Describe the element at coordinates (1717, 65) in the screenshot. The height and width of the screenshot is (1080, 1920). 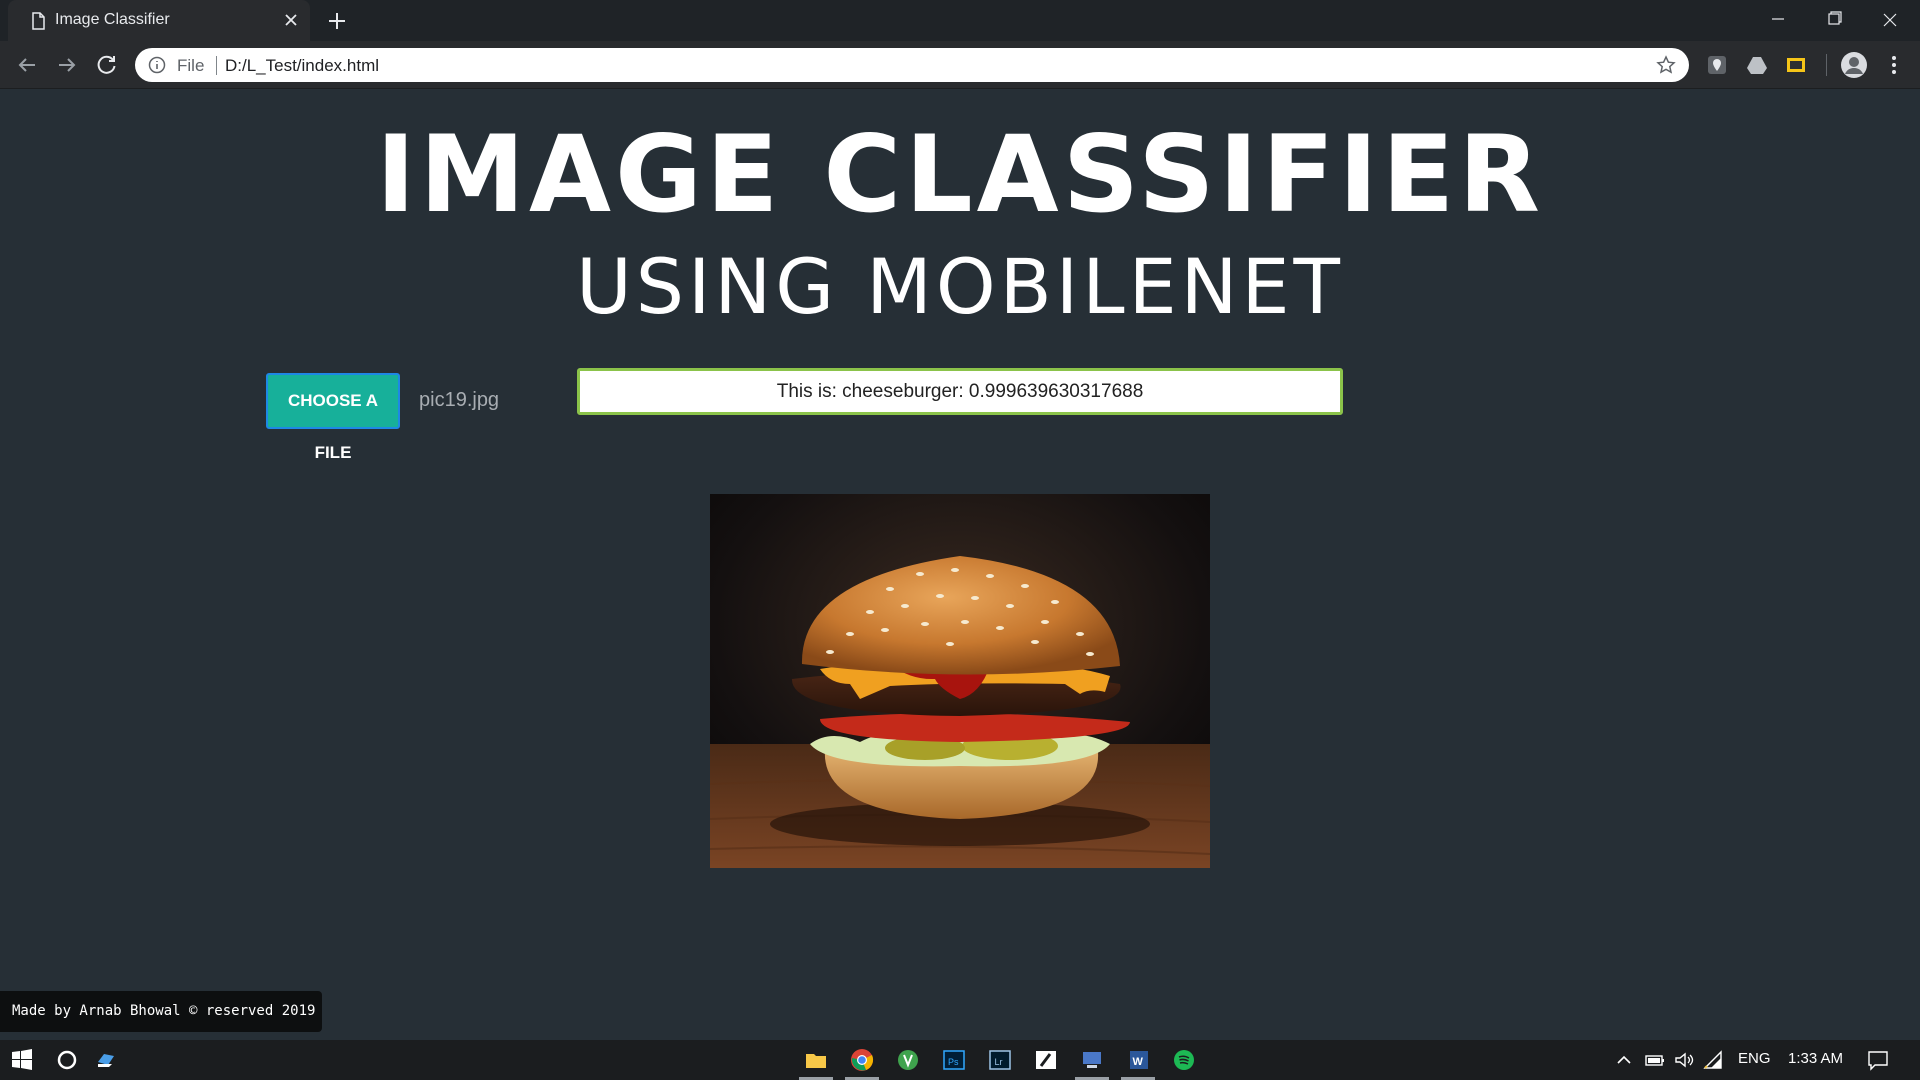
I see `location-extension-icon` at that location.